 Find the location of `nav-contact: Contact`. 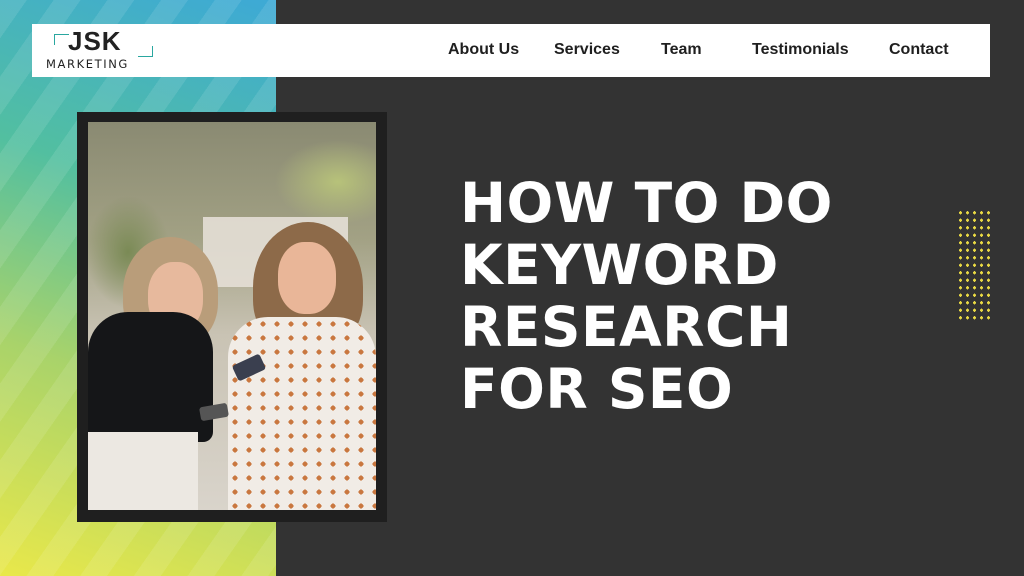

nav-contact: Contact is located at coordinates (919, 50).